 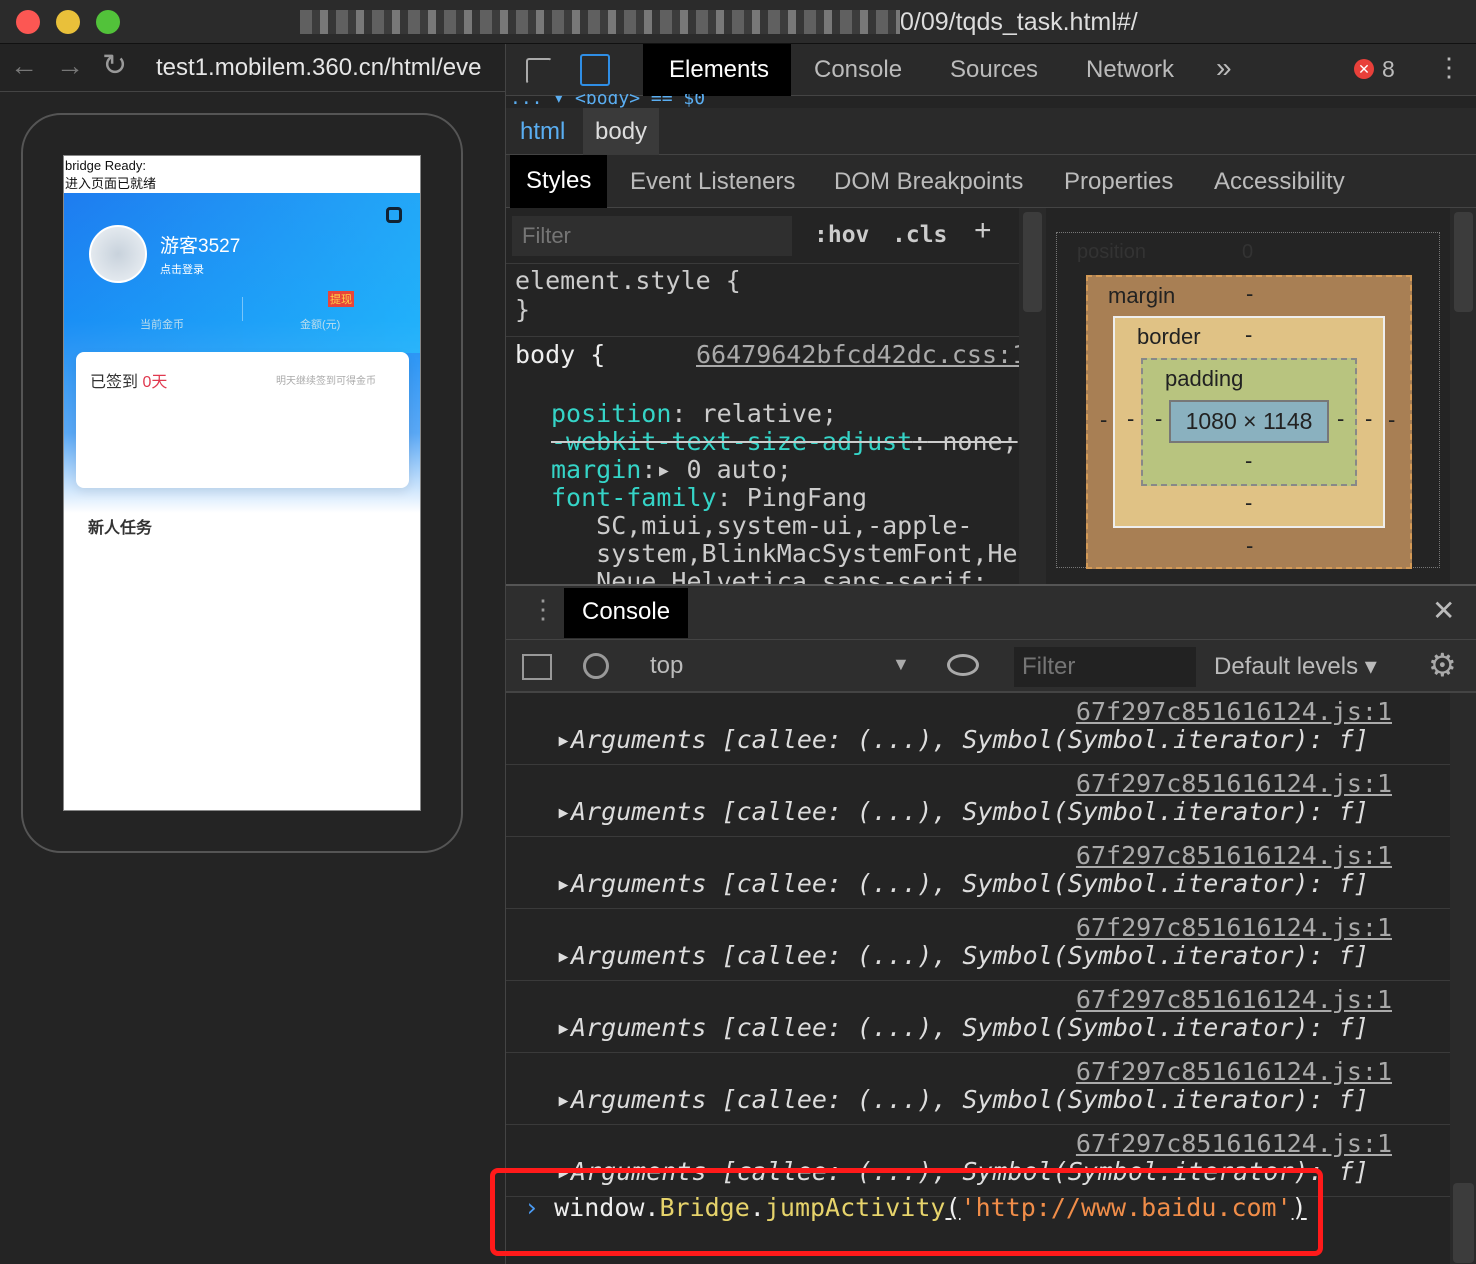 I want to click on box-model-content: 1080 × 1148, so click(x=1249, y=421).